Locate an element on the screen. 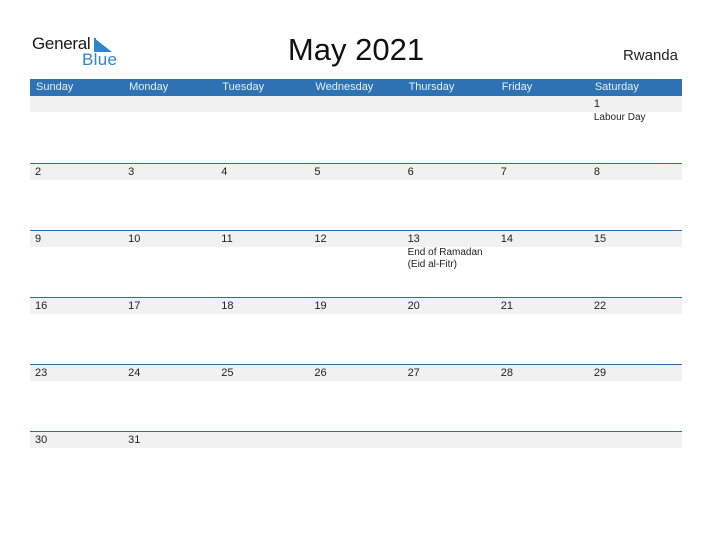 This screenshot has width=712, height=550. day-number: 17 is located at coordinates (134, 306).